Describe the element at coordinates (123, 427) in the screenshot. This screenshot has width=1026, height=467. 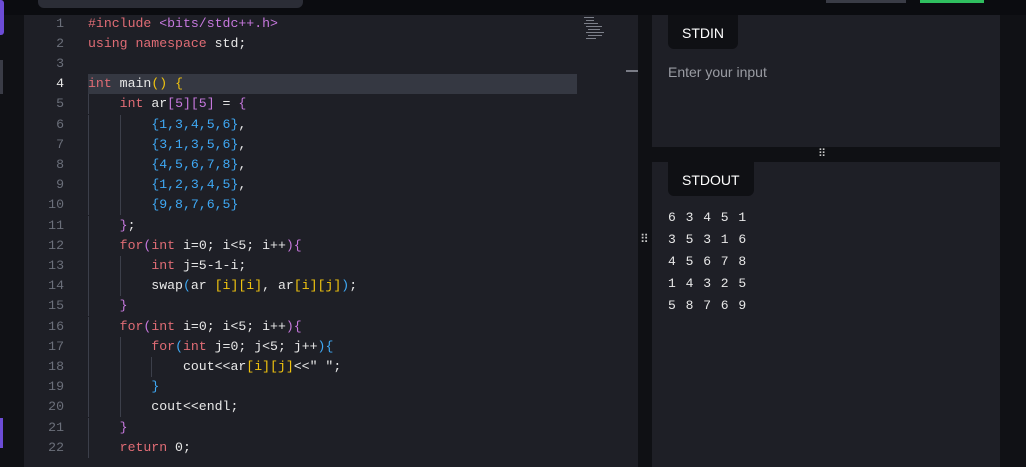
I see `code-token: }` at that location.